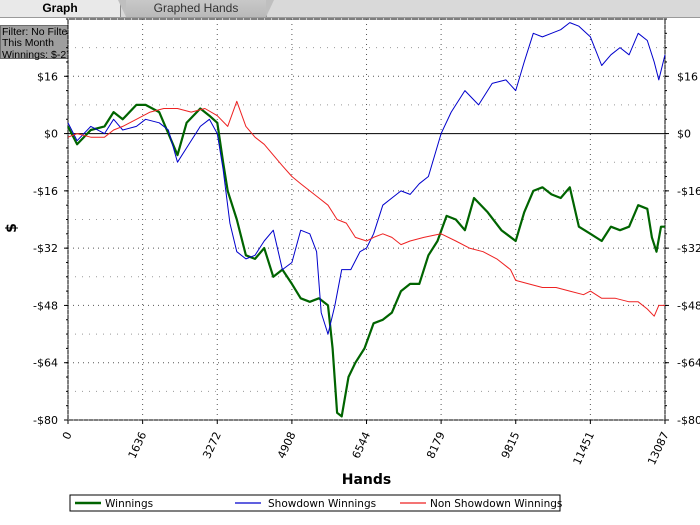 The image size is (700, 525). I want to click on y-tick-label-right: $16, so click(687, 76).